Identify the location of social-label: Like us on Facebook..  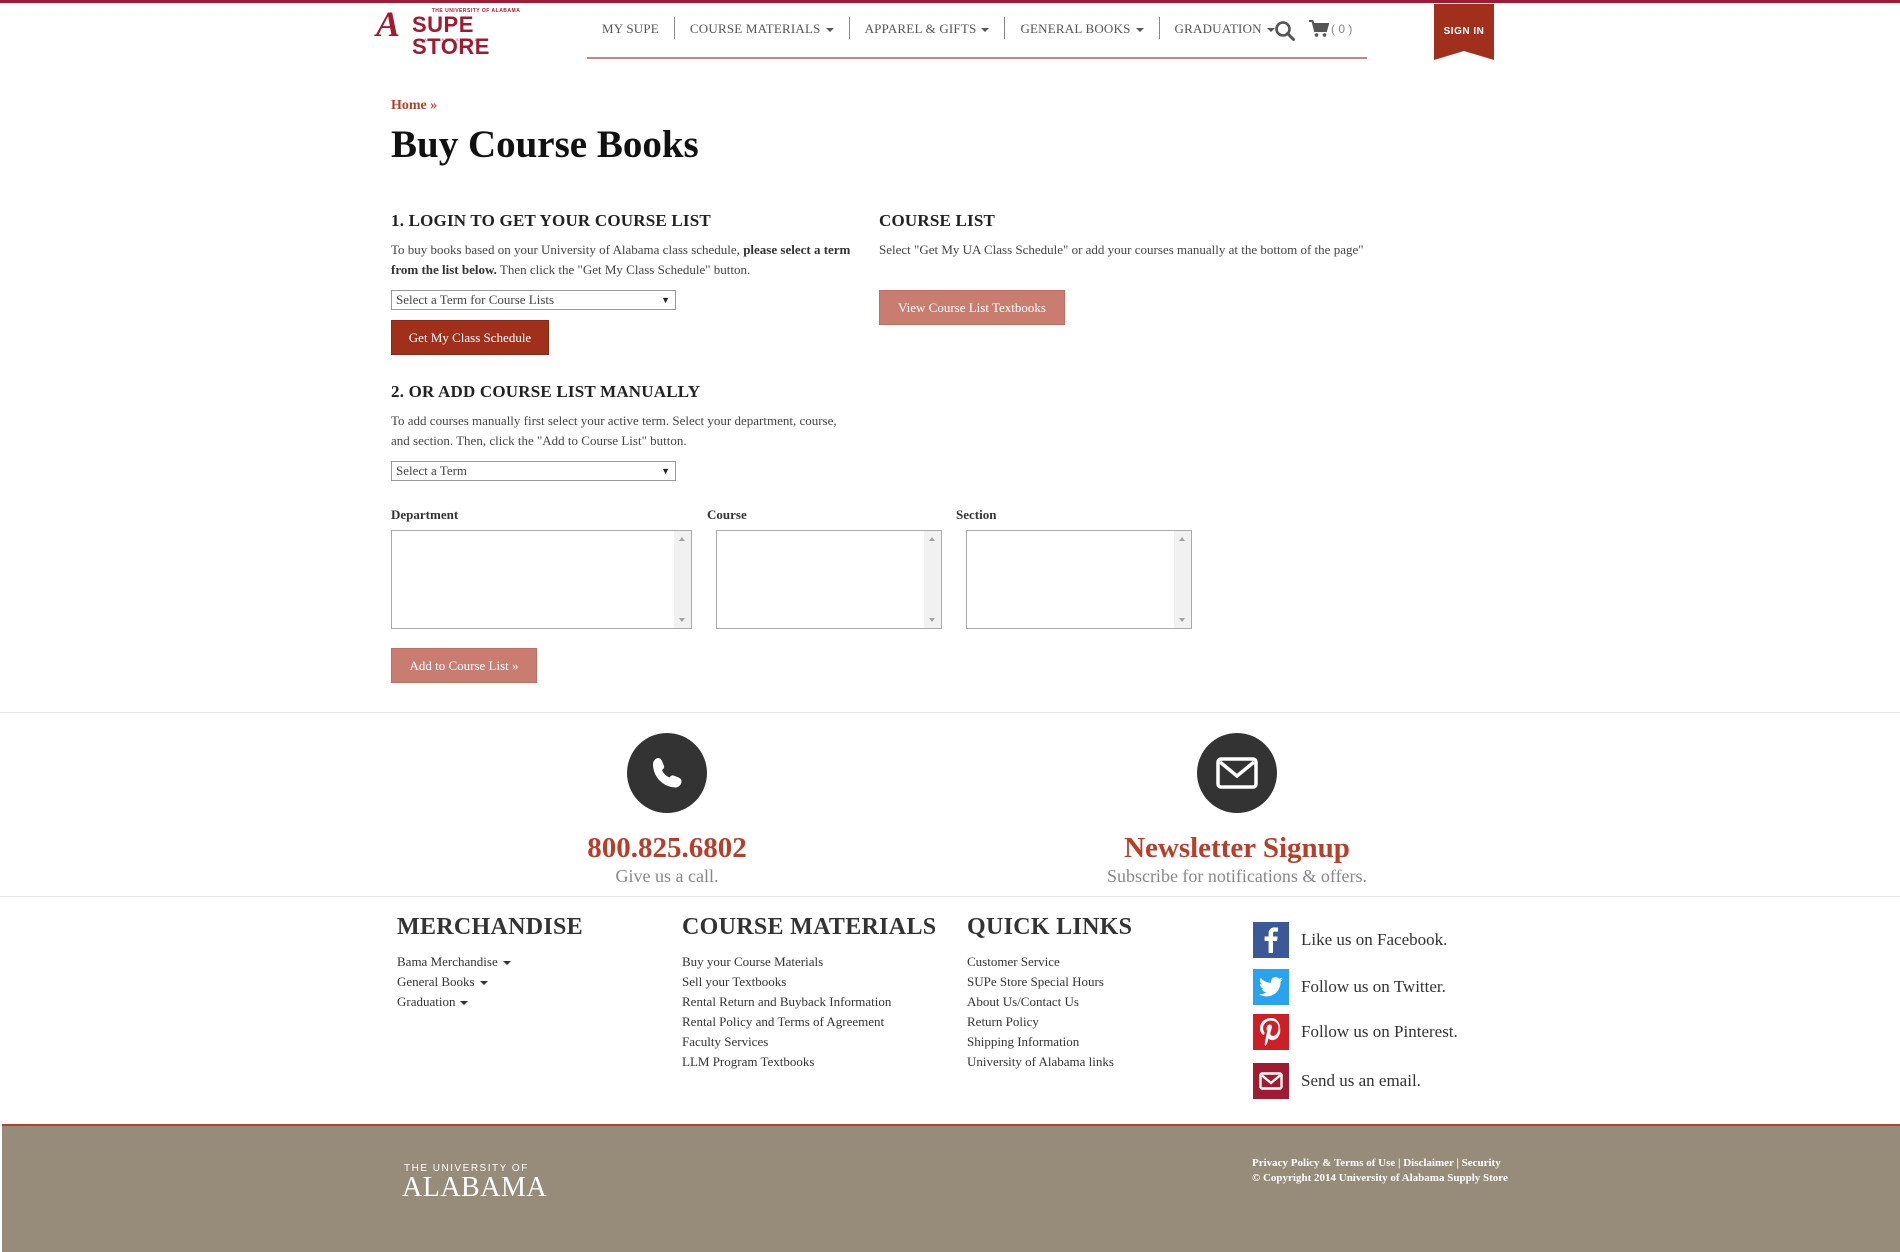
(1374, 939).